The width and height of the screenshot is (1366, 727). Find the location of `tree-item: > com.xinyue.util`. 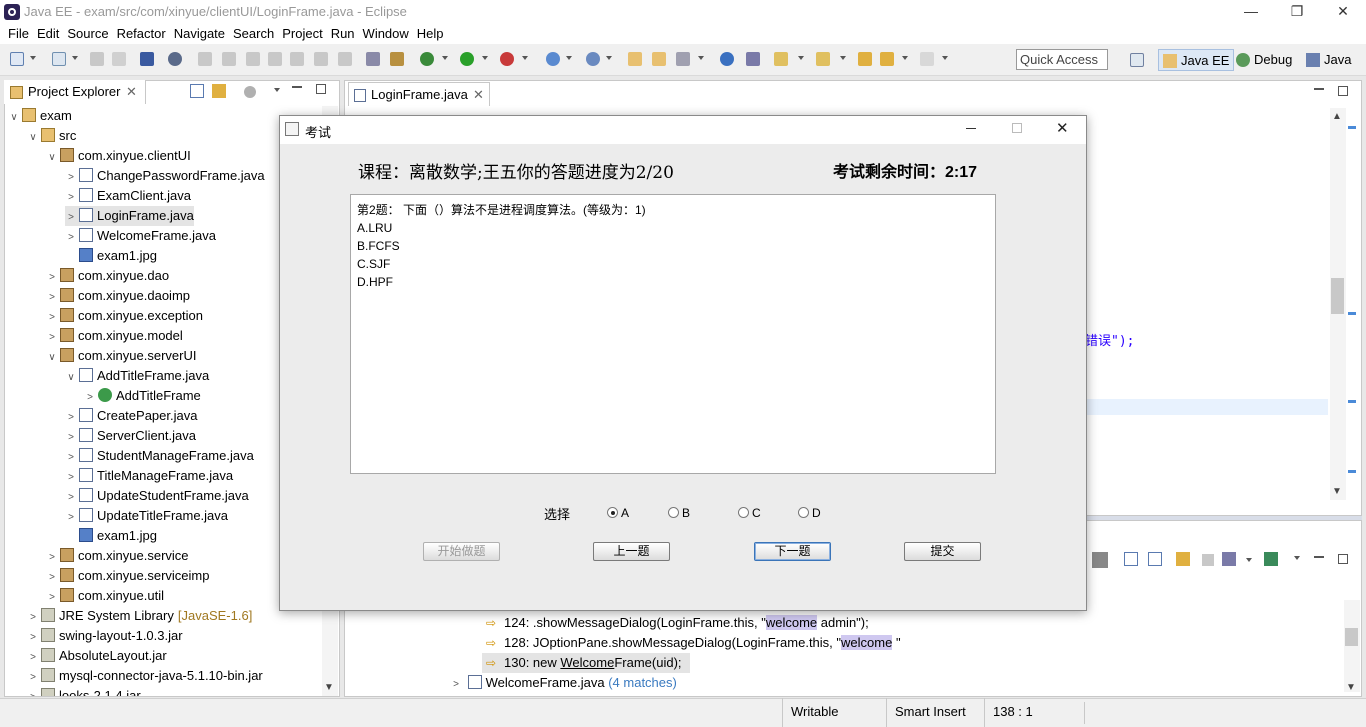

tree-item: > com.xinyue.util is located at coordinates (105, 596).